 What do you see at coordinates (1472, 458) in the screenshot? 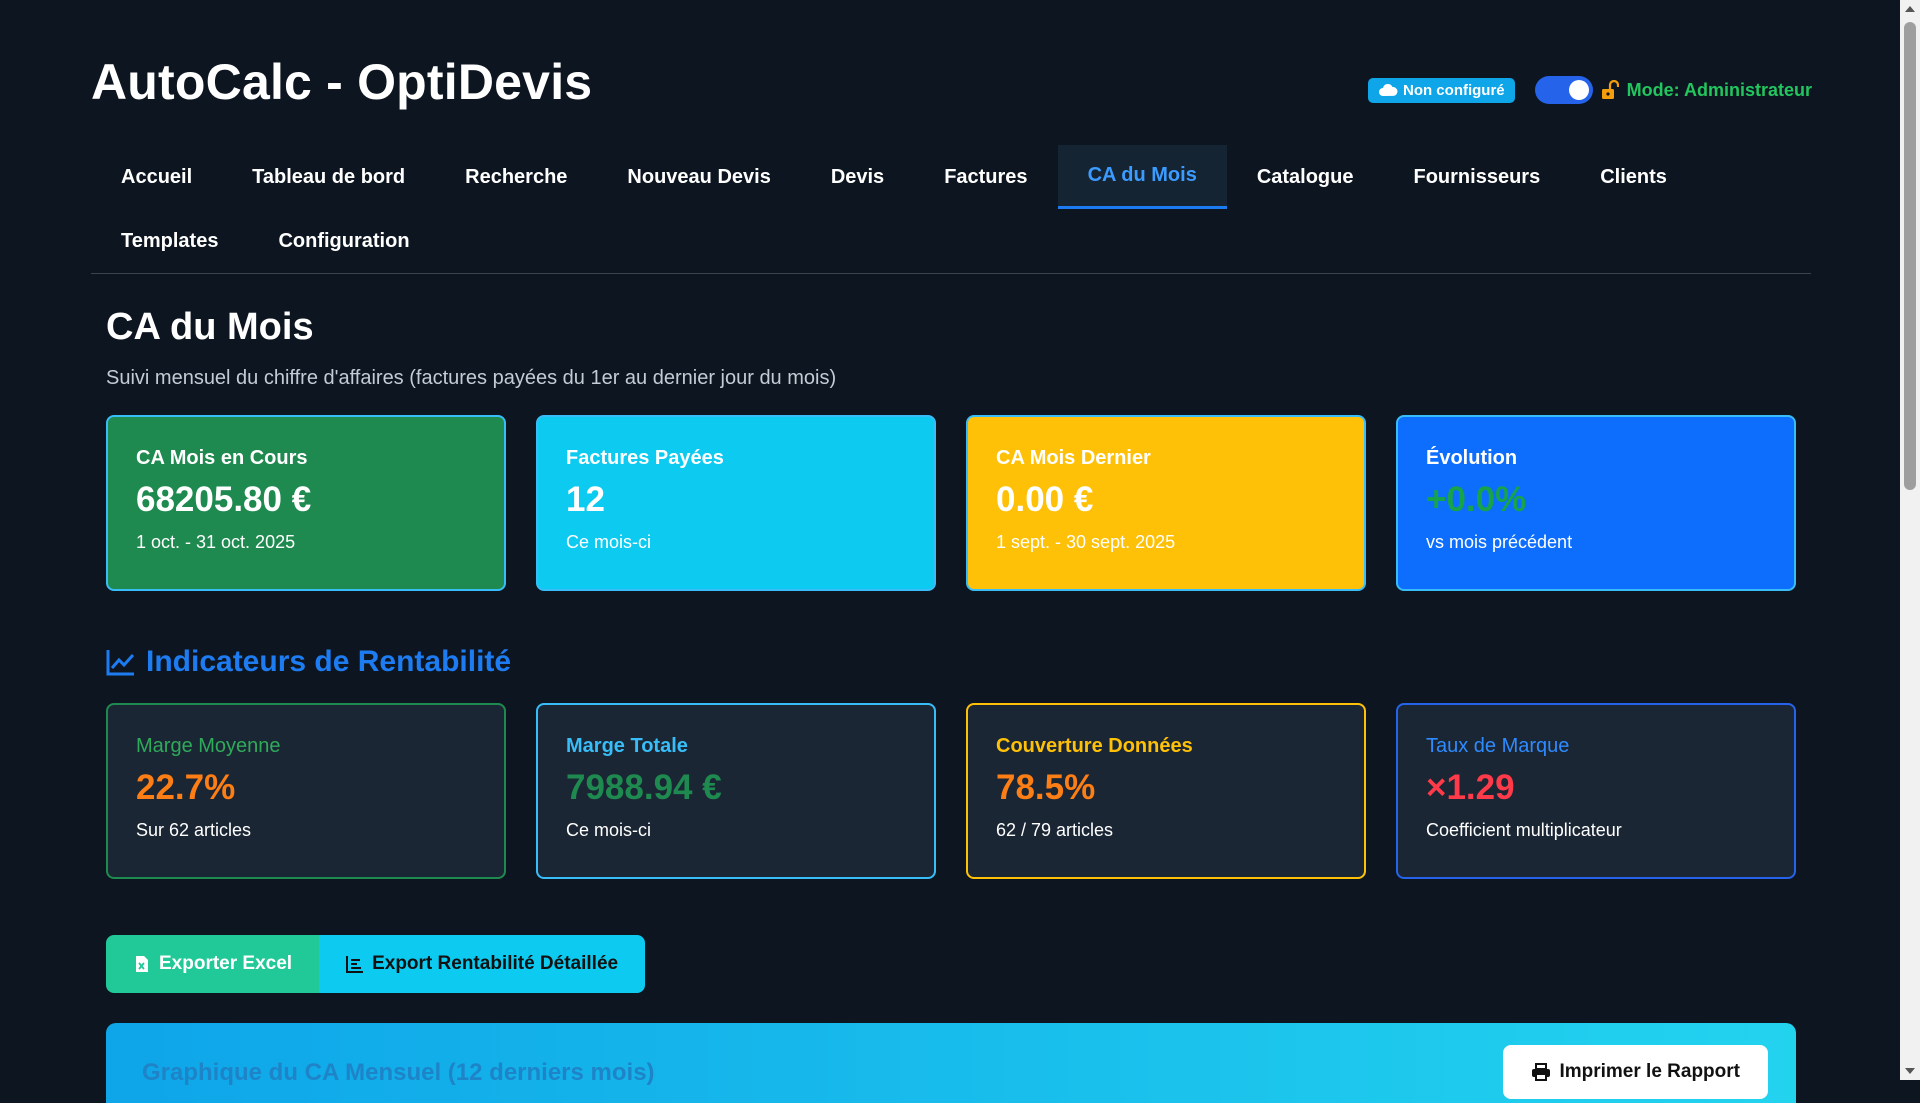
I see `kpi-card-title: Évolution` at bounding box center [1472, 458].